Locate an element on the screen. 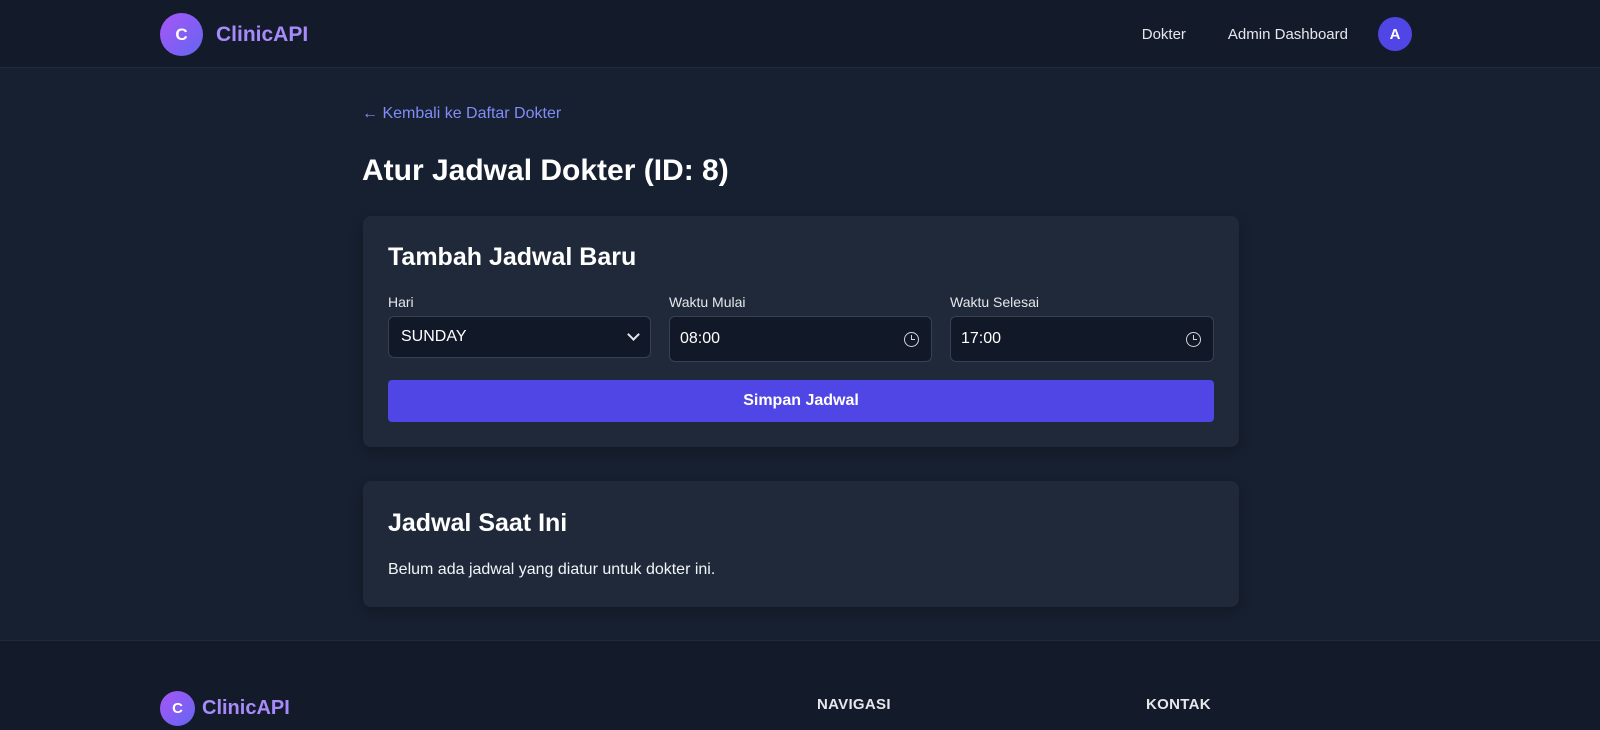  nav-link-dokter: Dokter is located at coordinates (1164, 34).